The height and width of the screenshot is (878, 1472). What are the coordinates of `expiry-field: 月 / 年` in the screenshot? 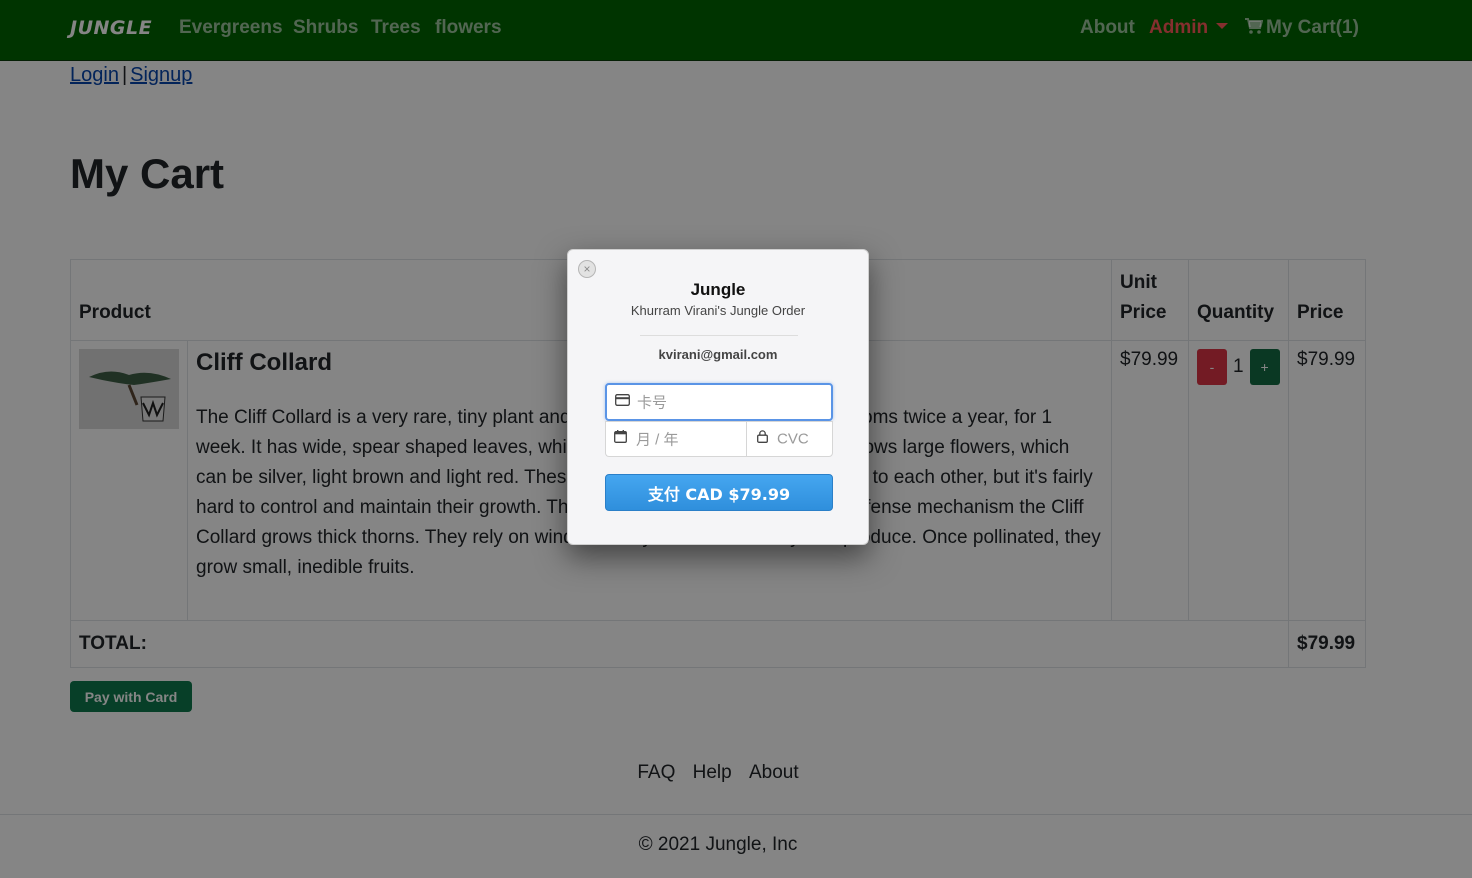 It's located at (675, 439).